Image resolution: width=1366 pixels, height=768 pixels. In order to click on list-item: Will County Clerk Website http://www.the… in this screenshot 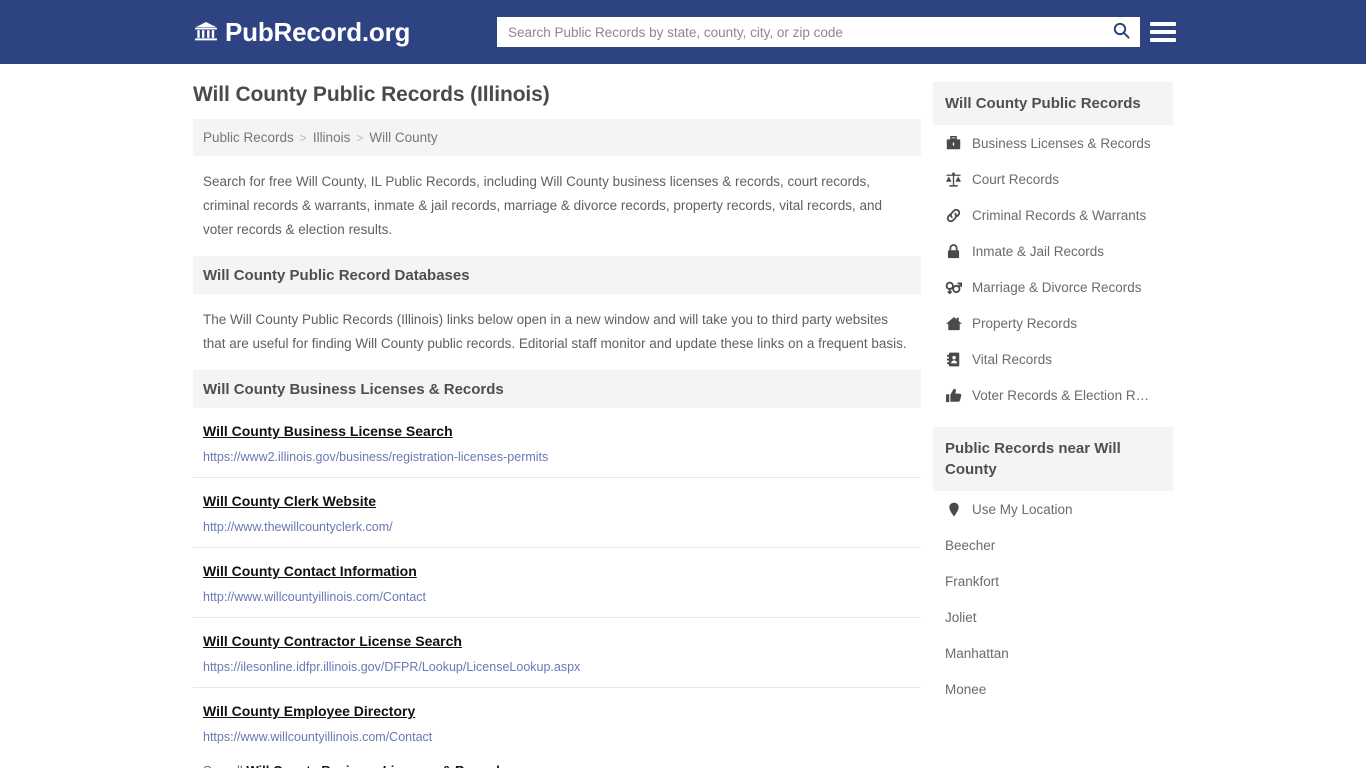, I will do `click(557, 513)`.